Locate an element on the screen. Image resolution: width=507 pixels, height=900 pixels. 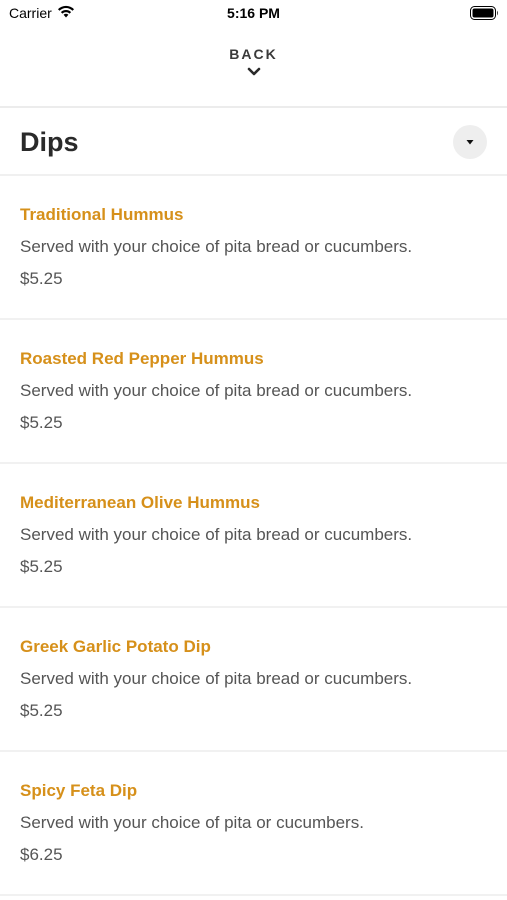
item-name: Traditional Hummus is located at coordinates (102, 214).